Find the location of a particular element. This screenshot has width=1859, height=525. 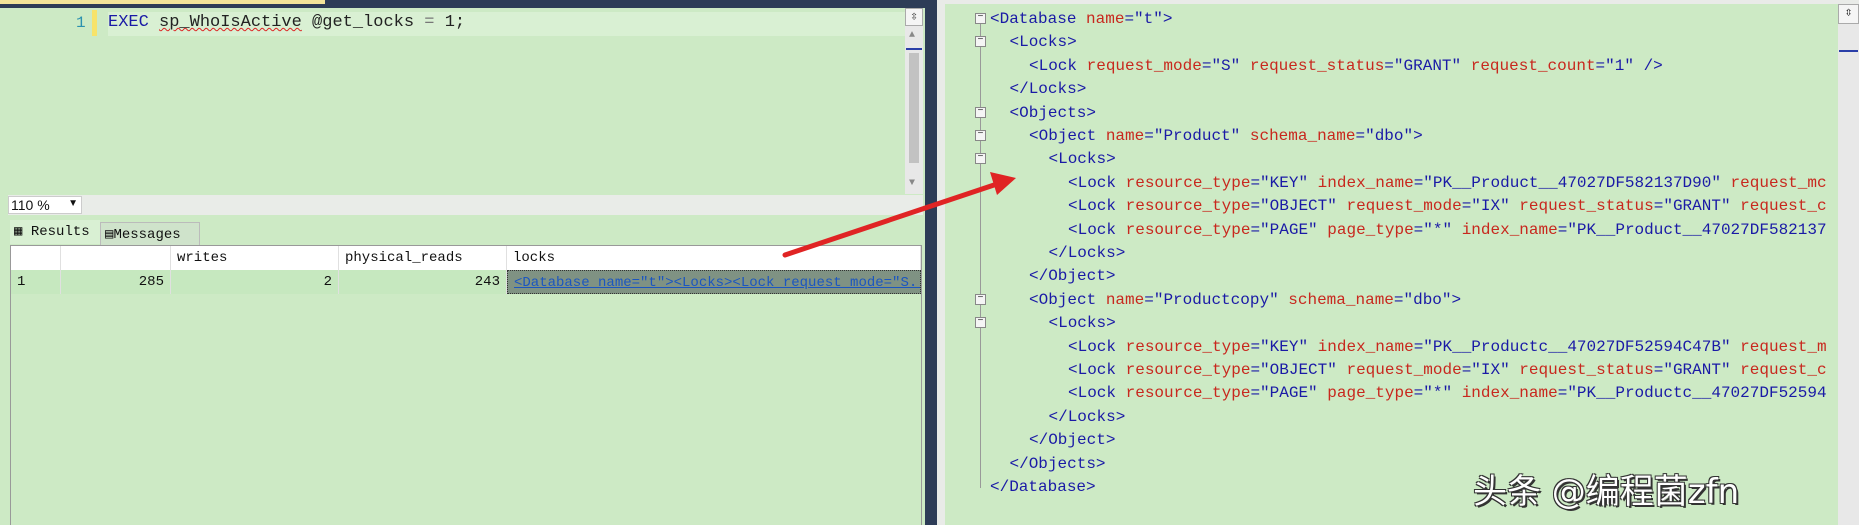

xml-tag: </Locks> is located at coordinates (1048, 89).